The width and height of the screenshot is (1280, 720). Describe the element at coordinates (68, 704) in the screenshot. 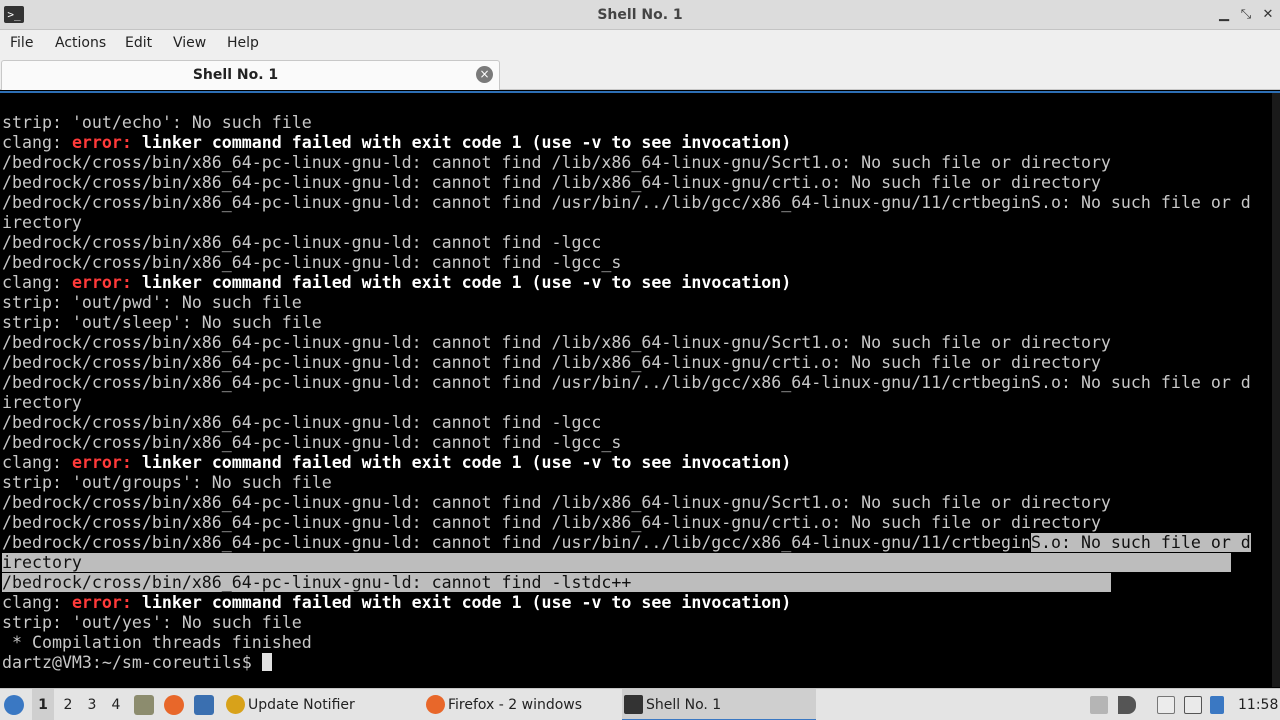

I see `workspace-2: 2` at that location.